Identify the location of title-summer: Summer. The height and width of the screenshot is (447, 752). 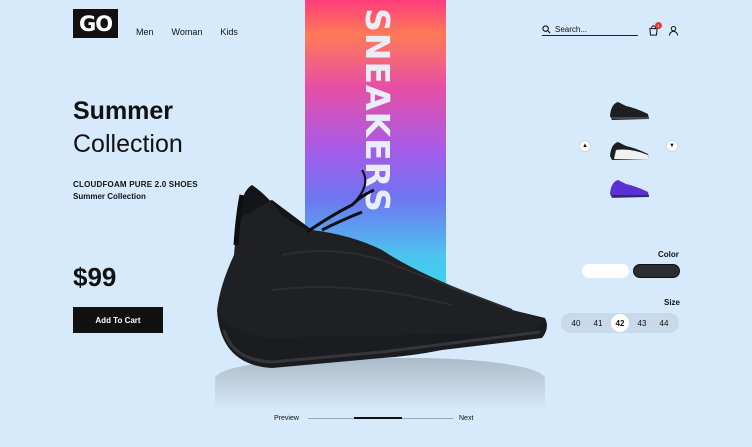
(123, 111).